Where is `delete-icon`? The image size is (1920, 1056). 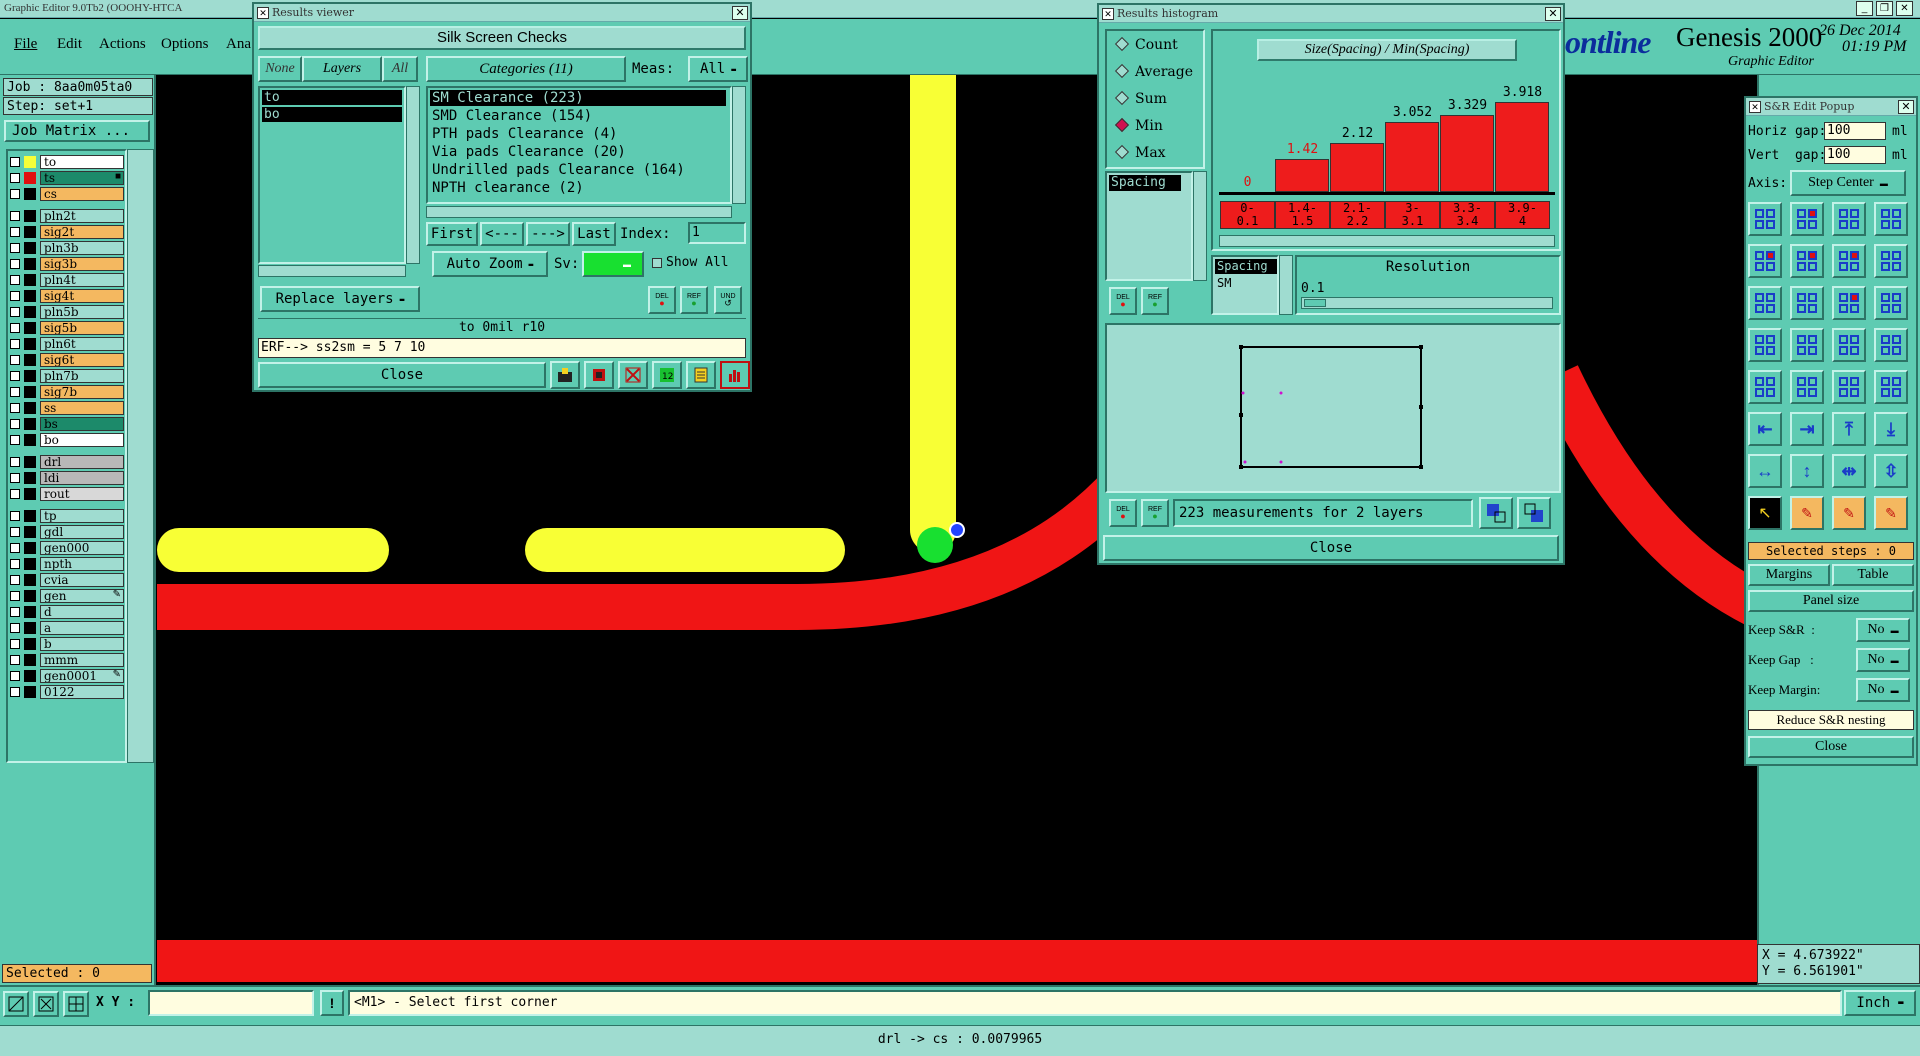
delete-icon is located at coordinates (1891, 261).